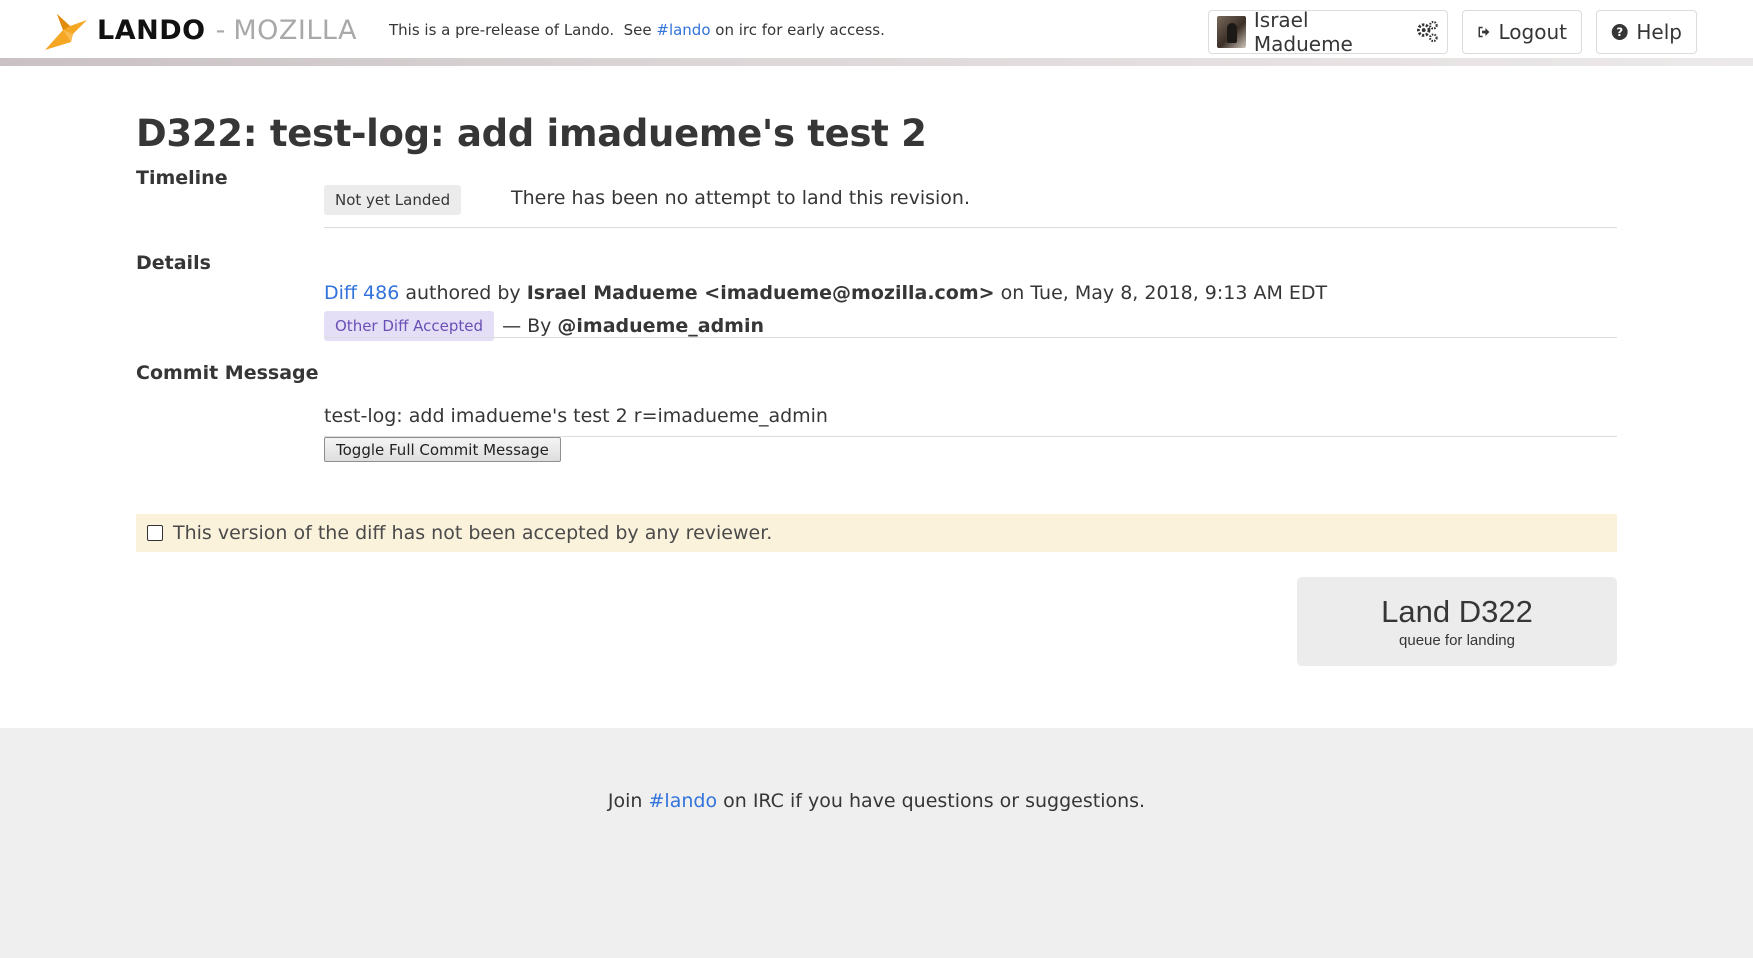  Describe the element at coordinates (683, 801) in the screenshot. I see `footer-irc-link: #lando` at that location.